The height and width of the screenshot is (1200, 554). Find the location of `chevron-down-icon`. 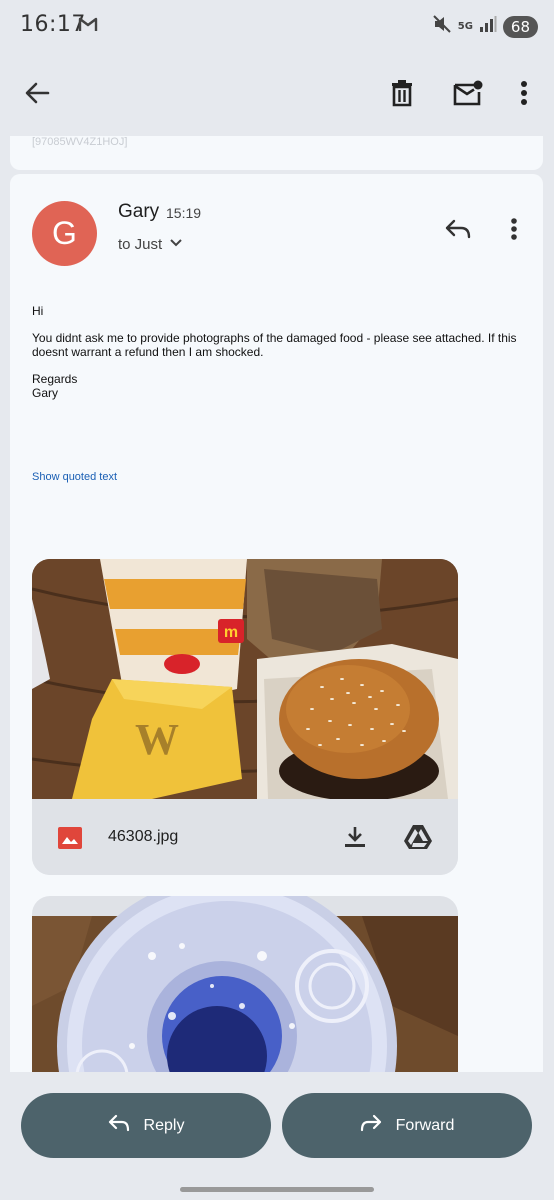

chevron-down-icon is located at coordinates (176, 244).